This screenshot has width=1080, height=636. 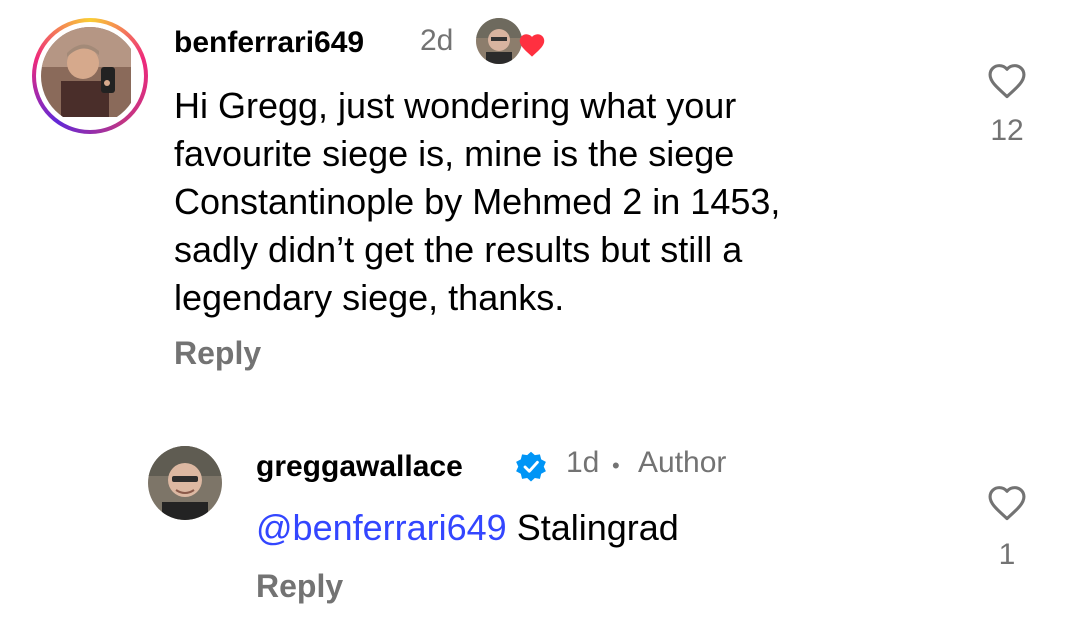 What do you see at coordinates (682, 462) in the screenshot?
I see `author-label: Author` at bounding box center [682, 462].